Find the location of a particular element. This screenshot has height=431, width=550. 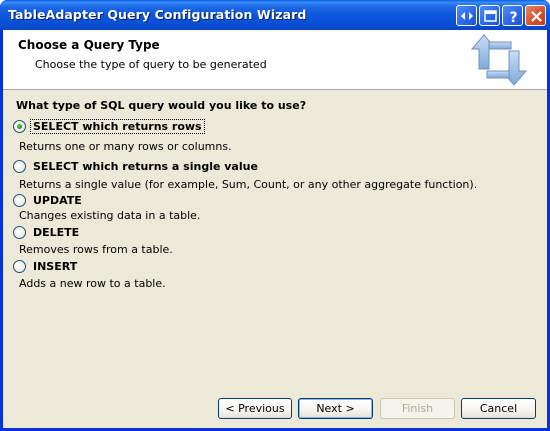

maximize-button is located at coordinates (489, 15).